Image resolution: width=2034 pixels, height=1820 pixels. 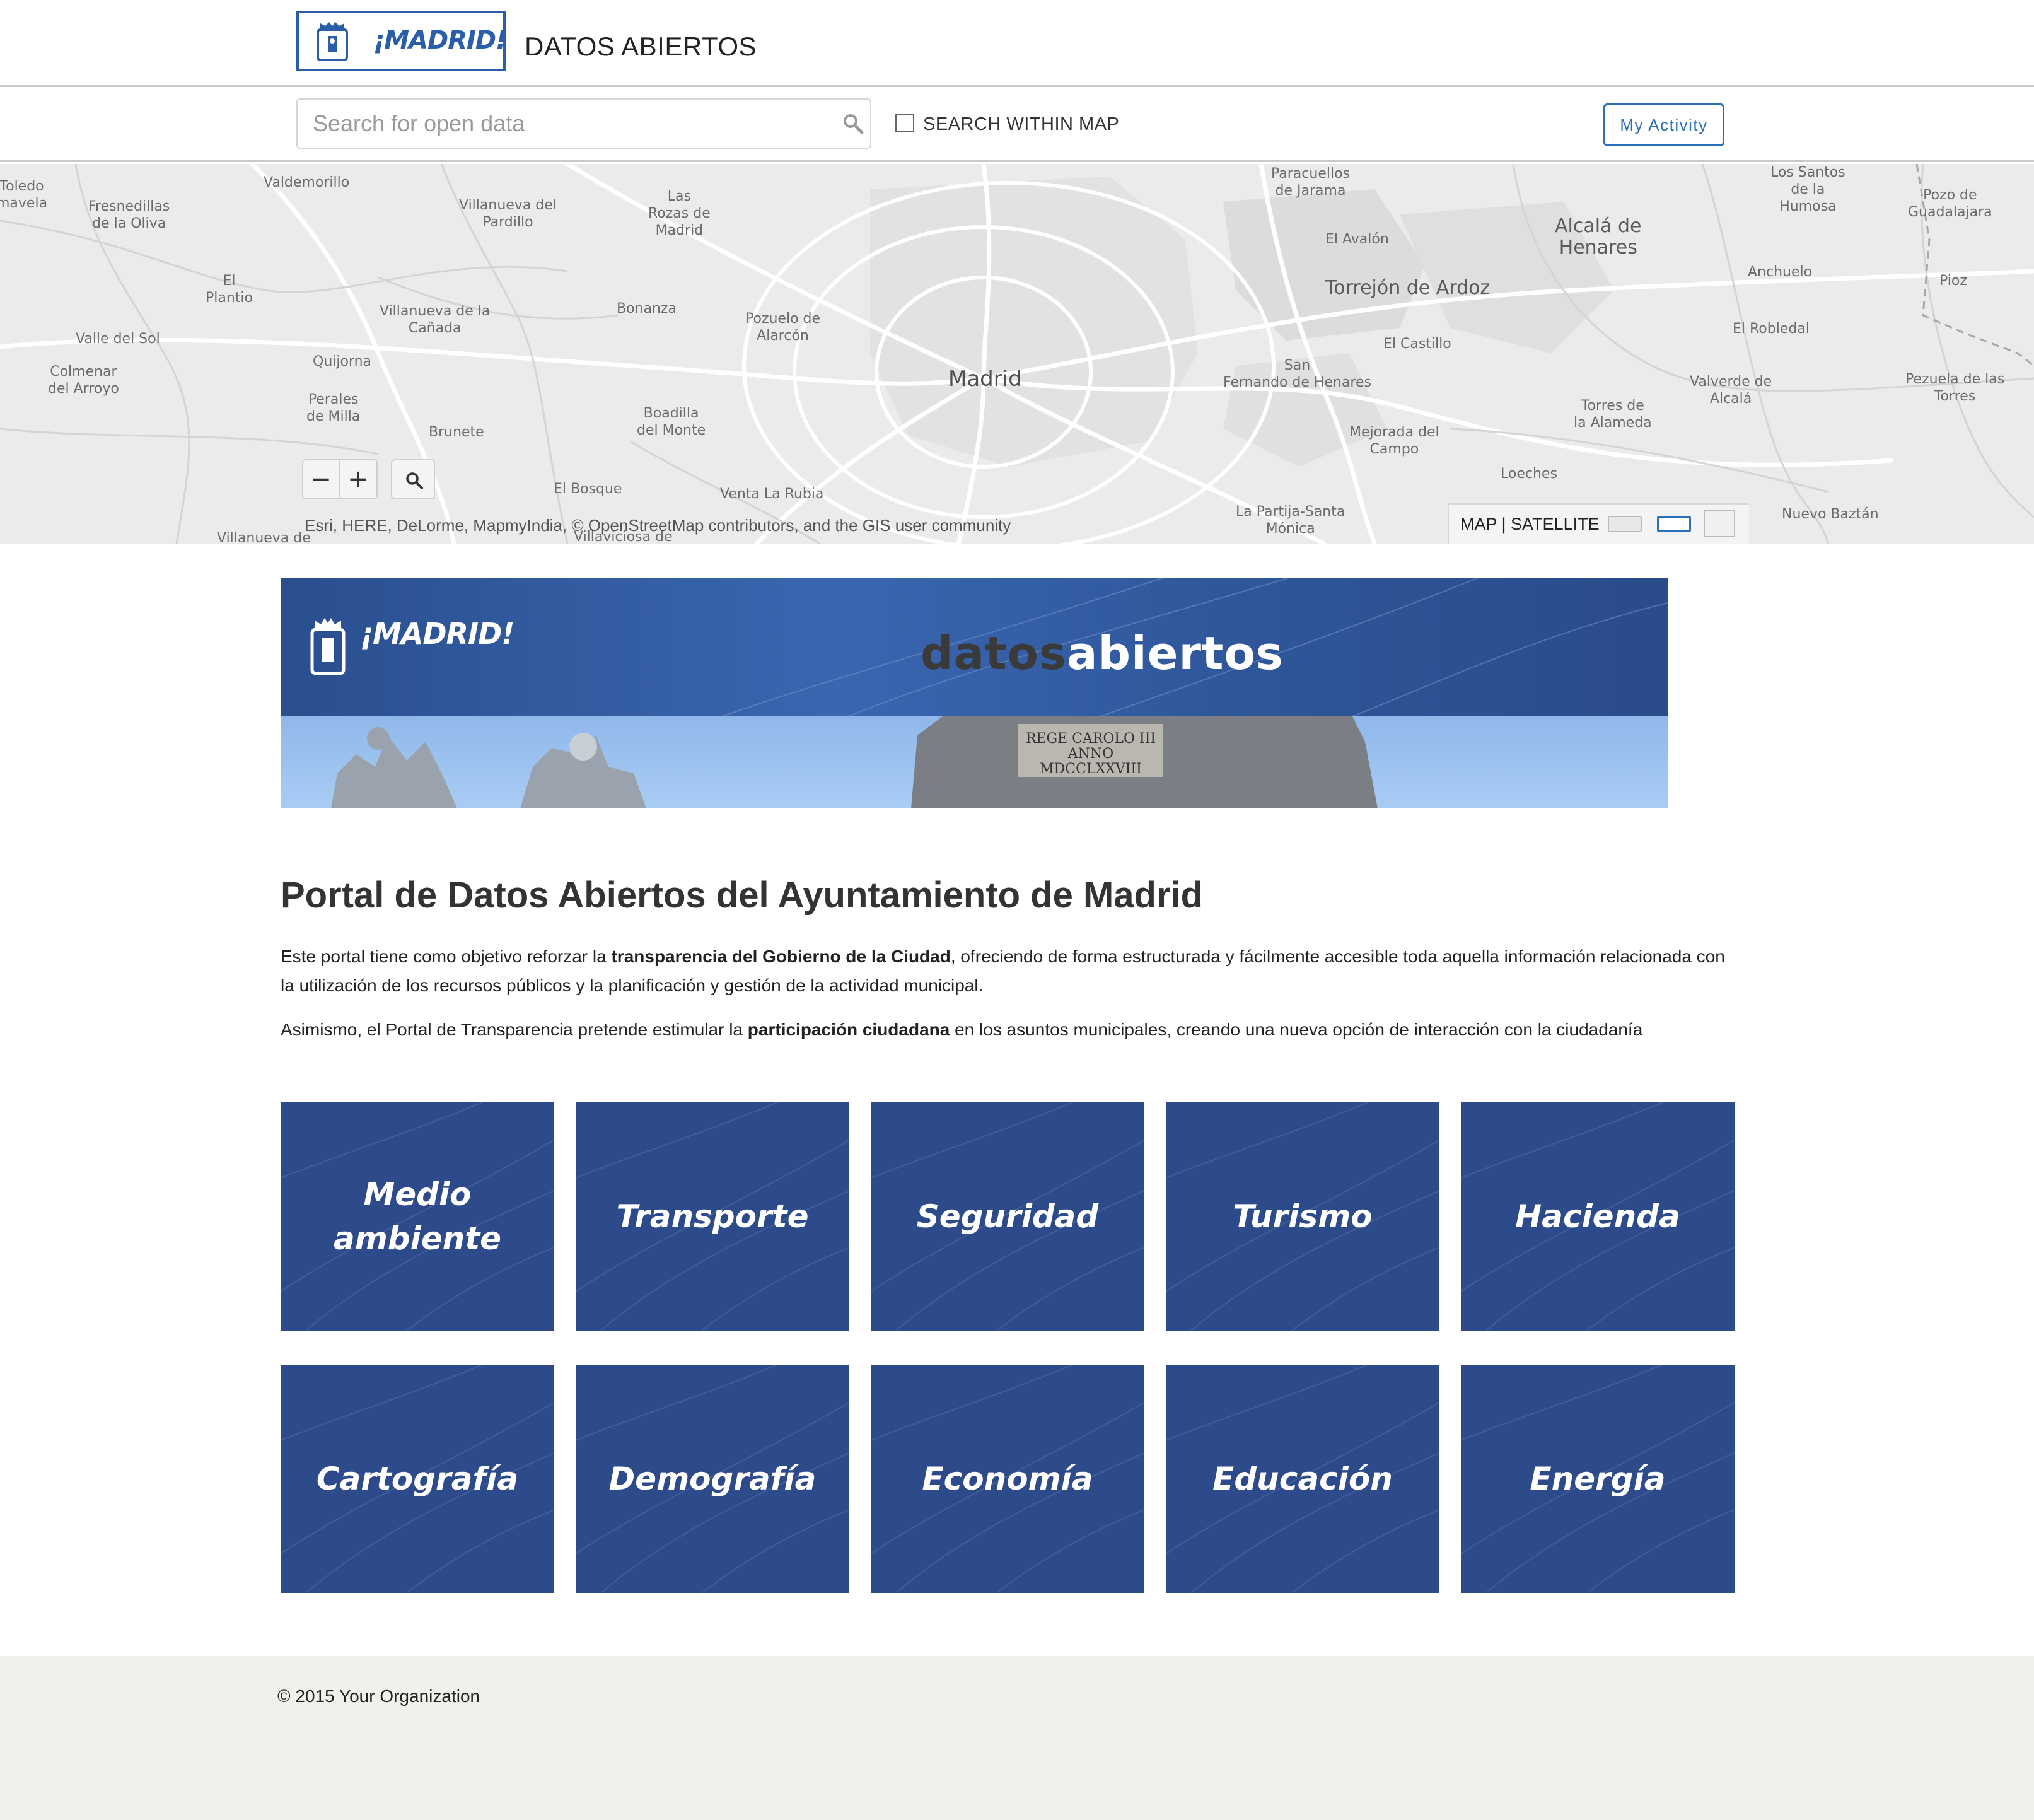 I want to click on category-tile-demografia: Demografía, so click(x=712, y=1479).